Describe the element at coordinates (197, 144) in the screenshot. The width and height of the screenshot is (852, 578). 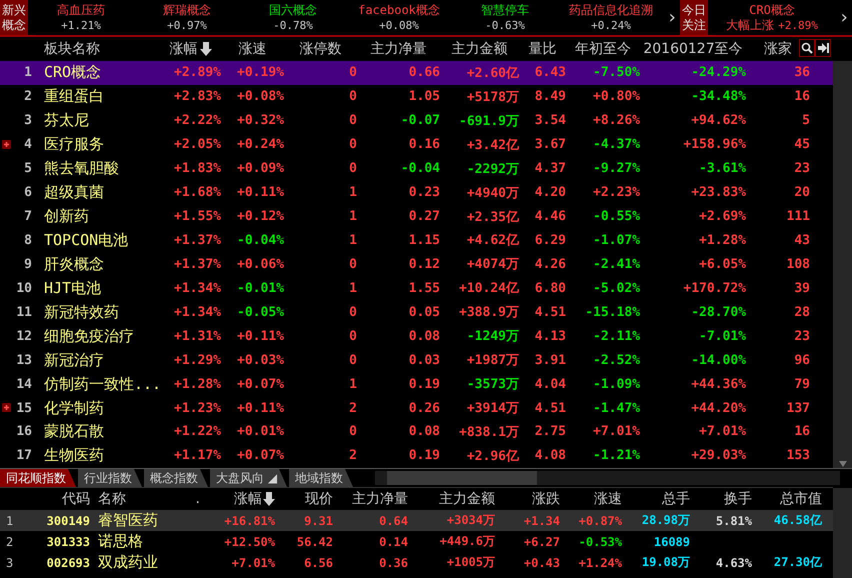
I see `table-cell-text: +2.05%` at that location.